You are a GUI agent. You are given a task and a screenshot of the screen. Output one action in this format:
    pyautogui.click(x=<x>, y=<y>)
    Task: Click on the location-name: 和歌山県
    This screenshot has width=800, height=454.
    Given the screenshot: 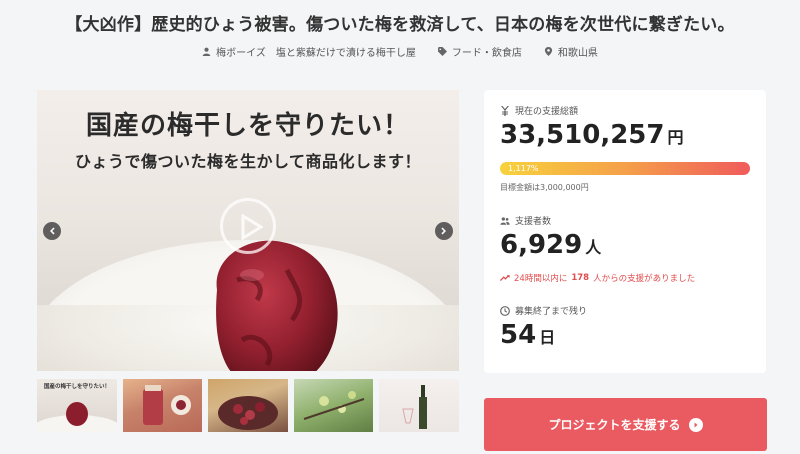 What is the action you would take?
    pyautogui.click(x=577, y=53)
    